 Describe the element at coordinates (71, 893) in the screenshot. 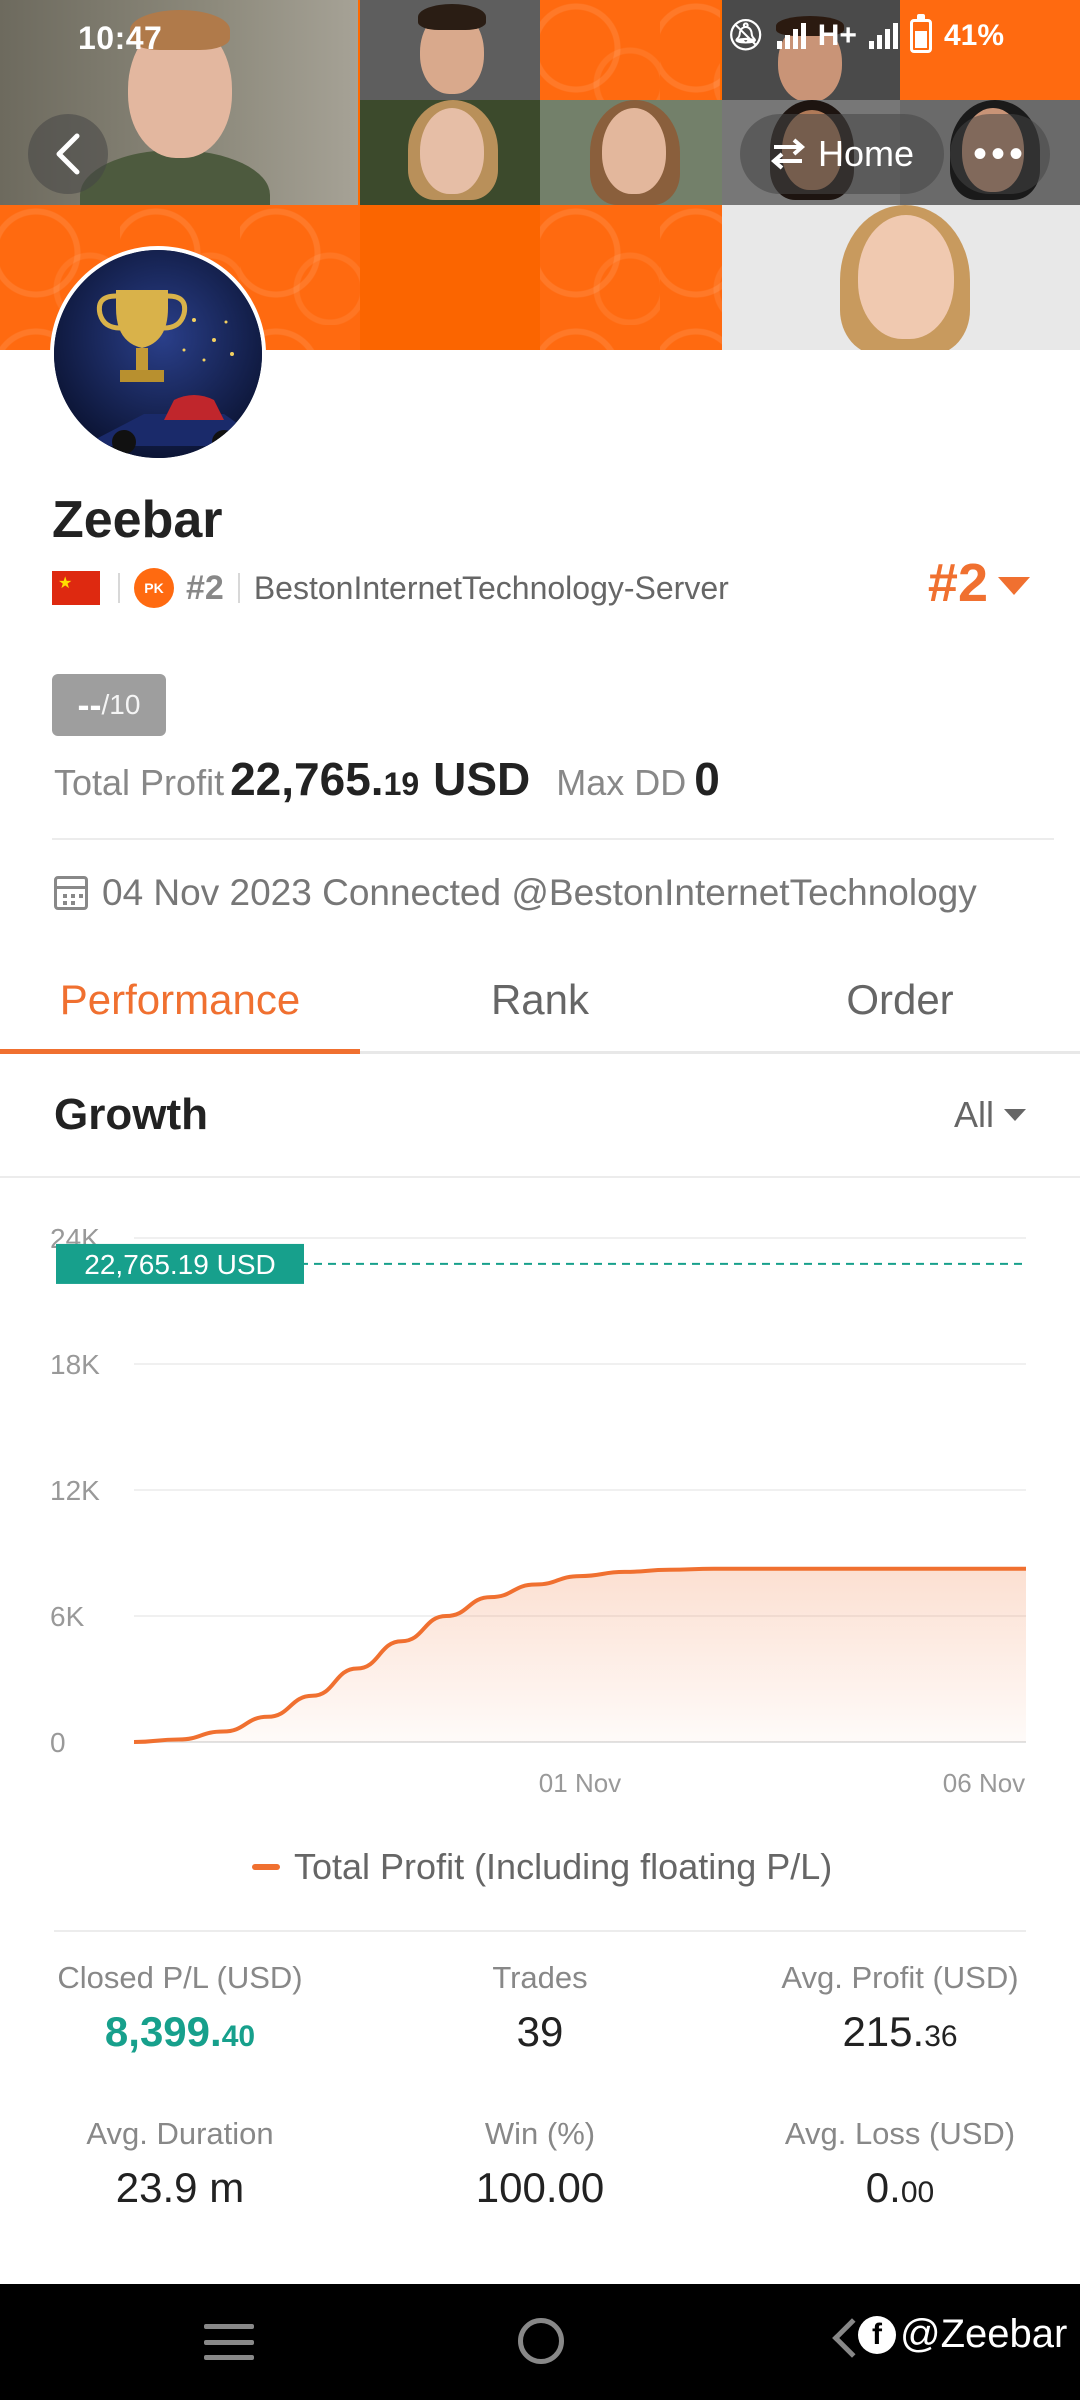

I see `calendar-icon` at that location.